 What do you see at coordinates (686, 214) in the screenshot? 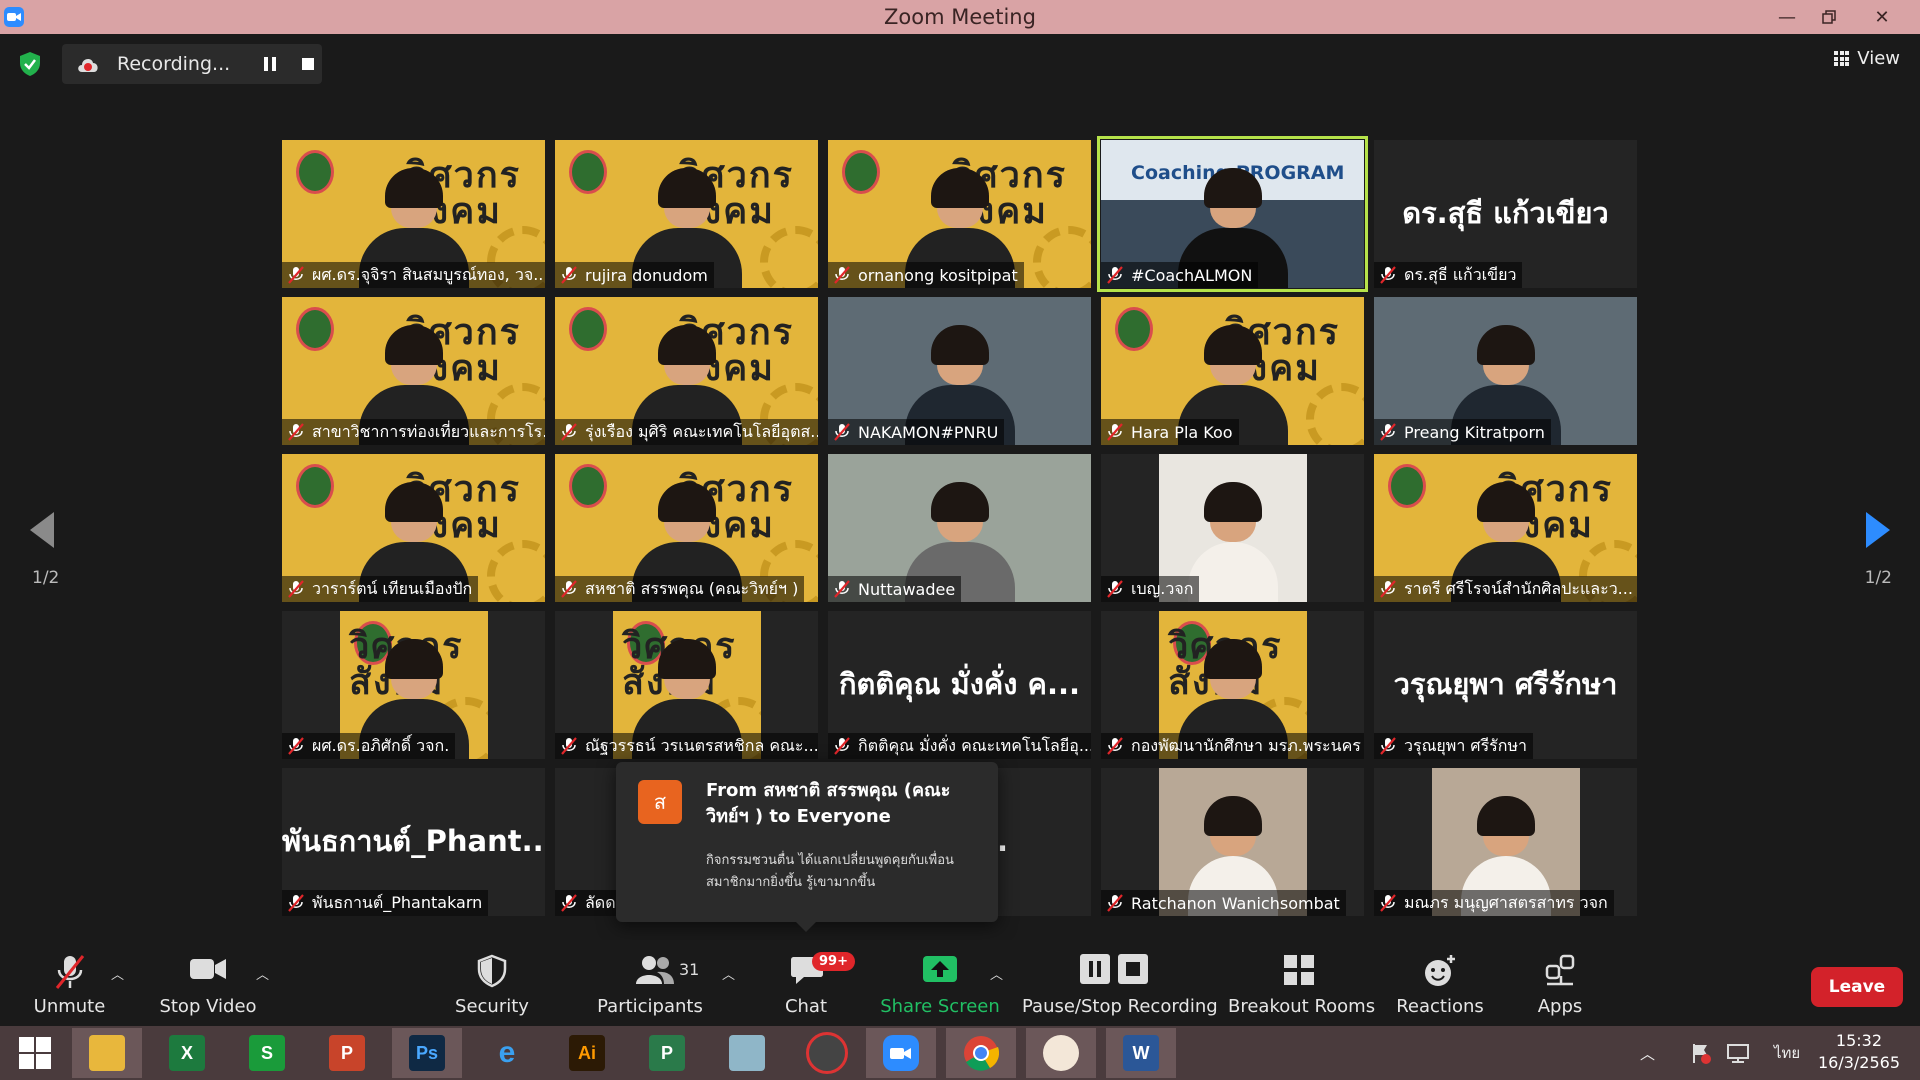
I see `participant-tile: วิศวกร สังคม rujira donudom` at bounding box center [686, 214].